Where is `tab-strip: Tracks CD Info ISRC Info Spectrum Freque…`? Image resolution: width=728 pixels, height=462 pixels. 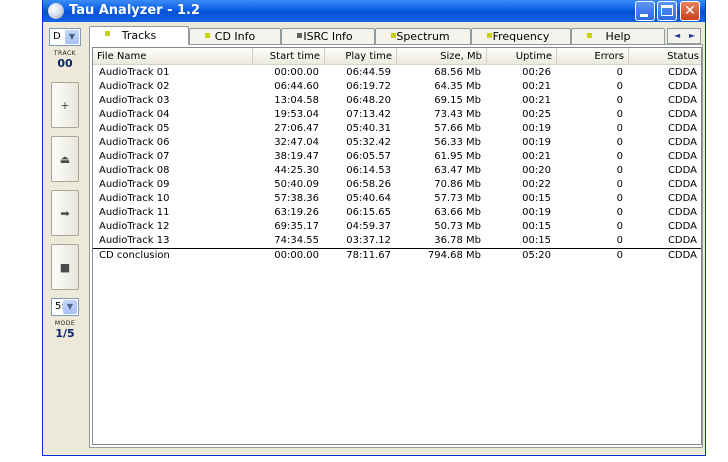 tab-strip: Tracks CD Info ISRC Info Spectrum Freque… is located at coordinates (396, 35).